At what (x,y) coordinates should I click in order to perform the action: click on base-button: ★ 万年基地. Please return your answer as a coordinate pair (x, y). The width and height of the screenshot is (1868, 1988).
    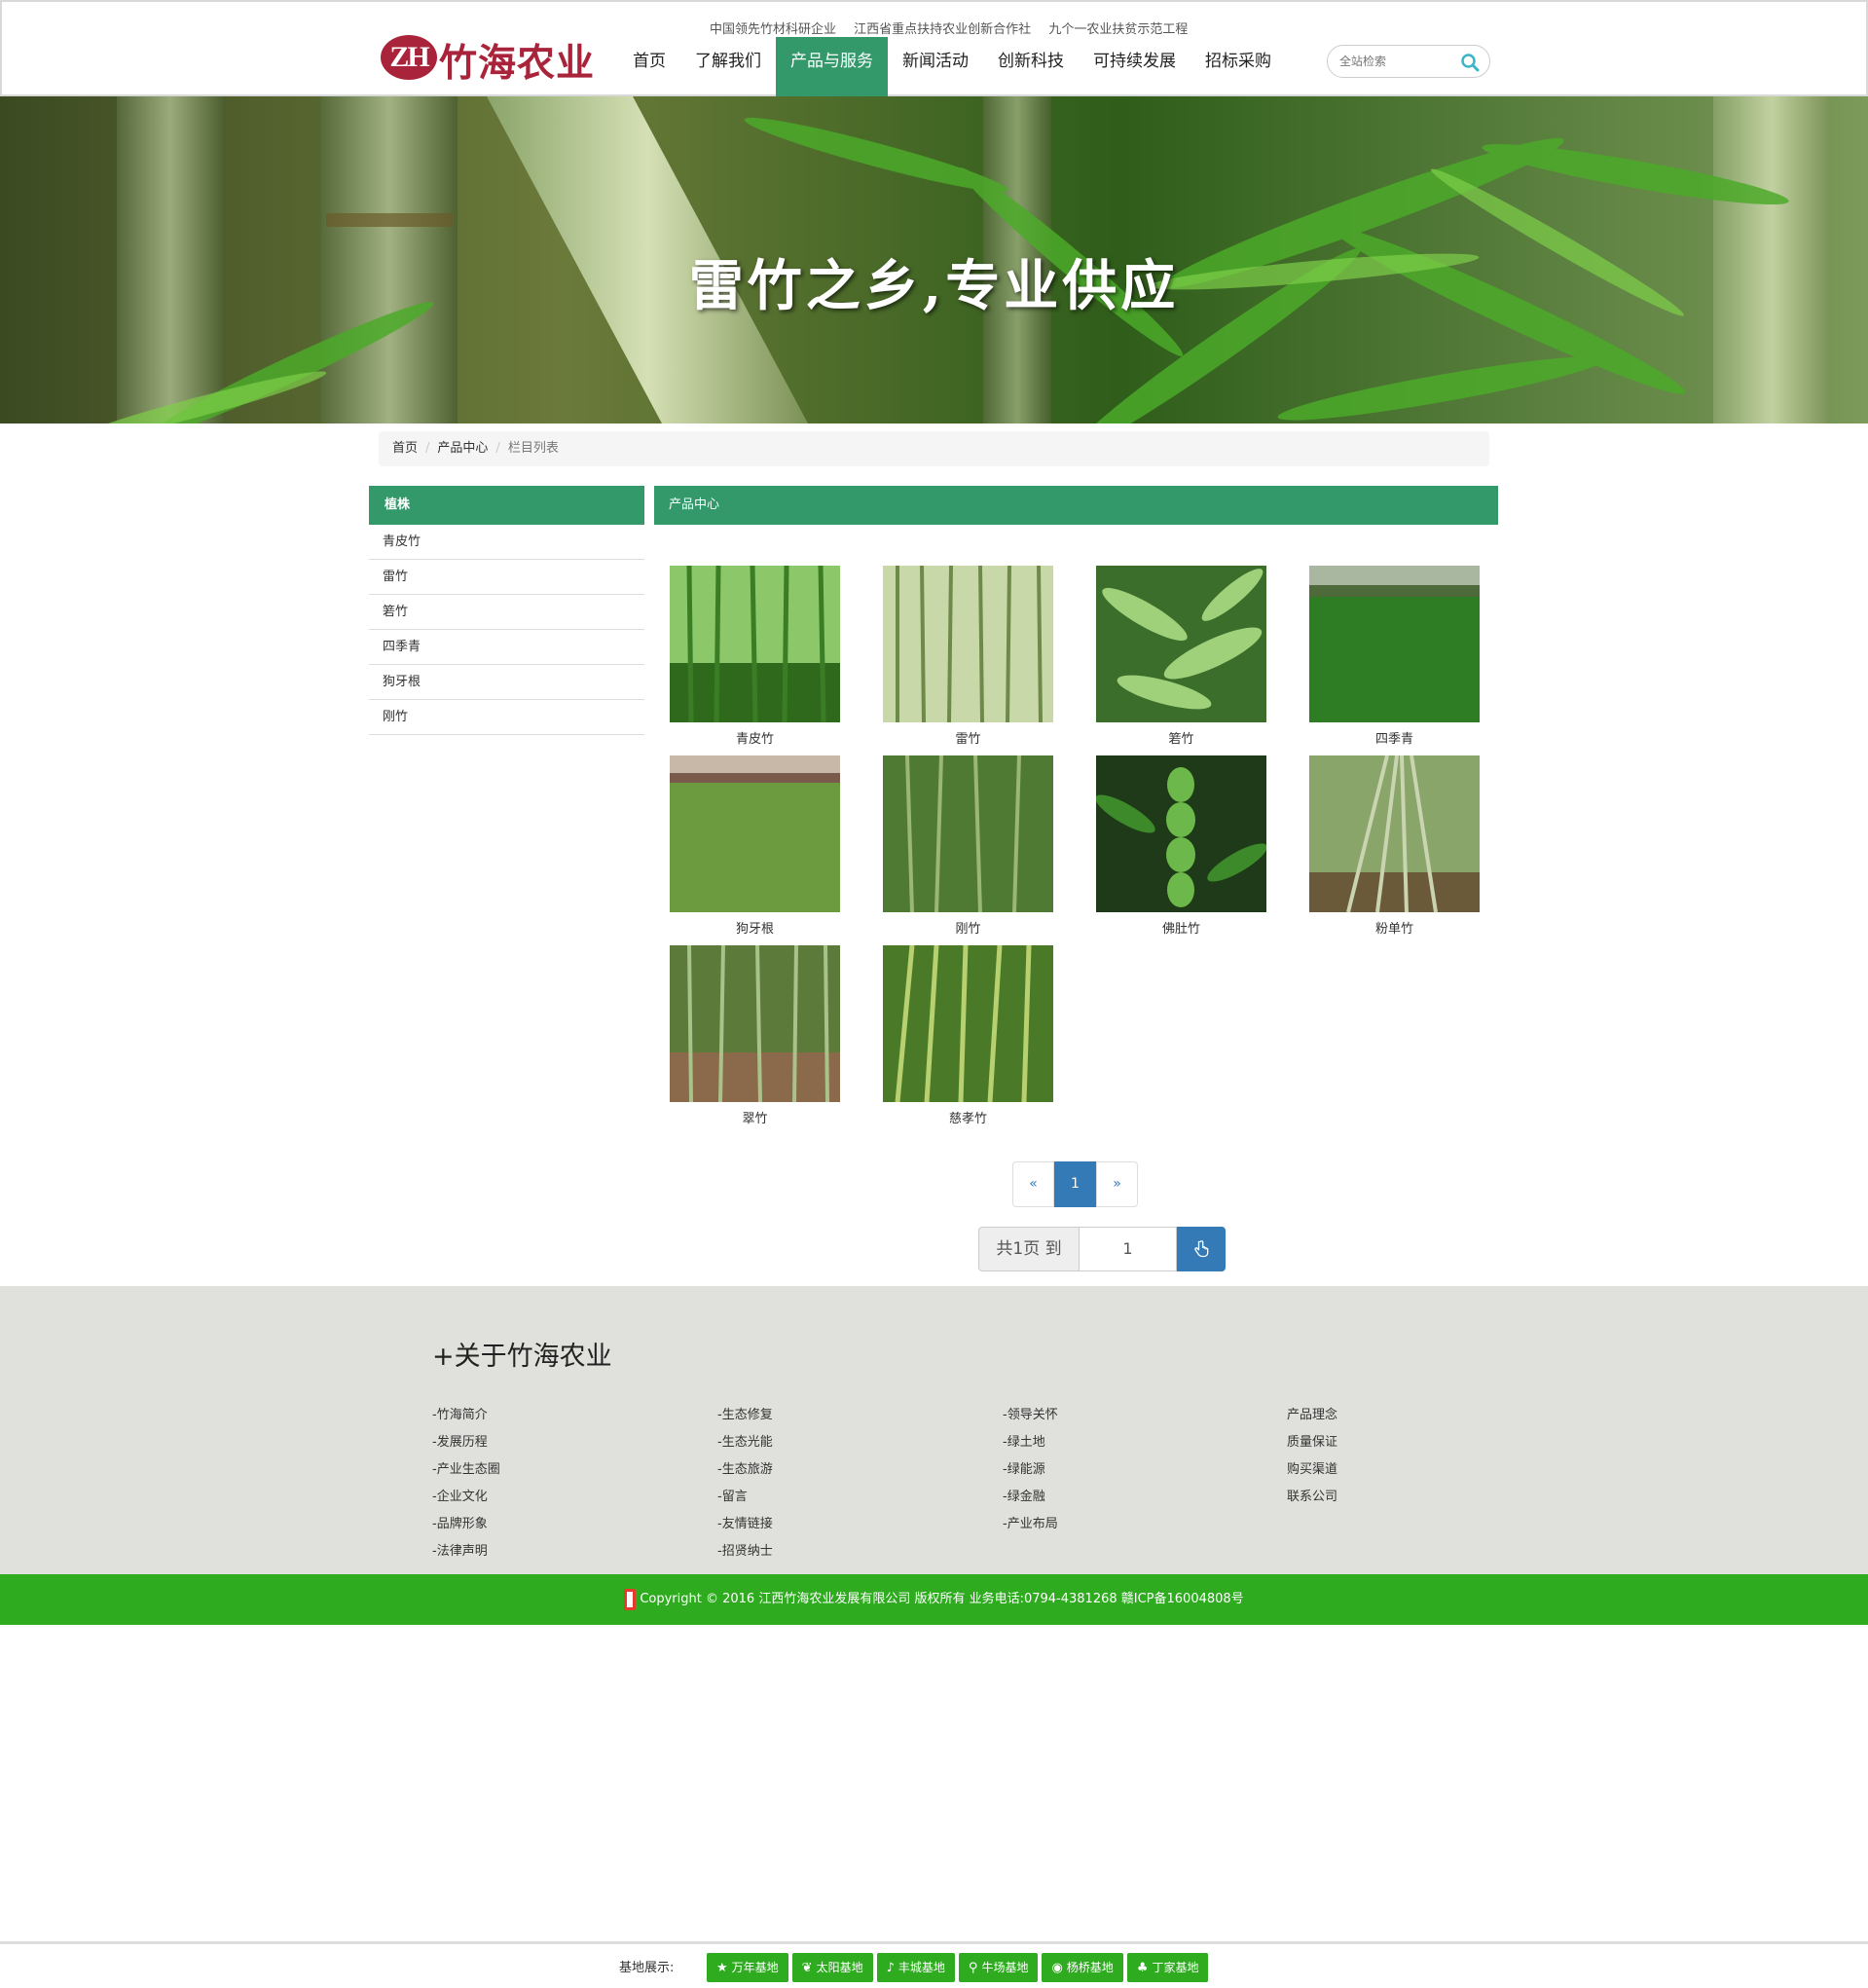
    Looking at the image, I should click on (747, 1967).